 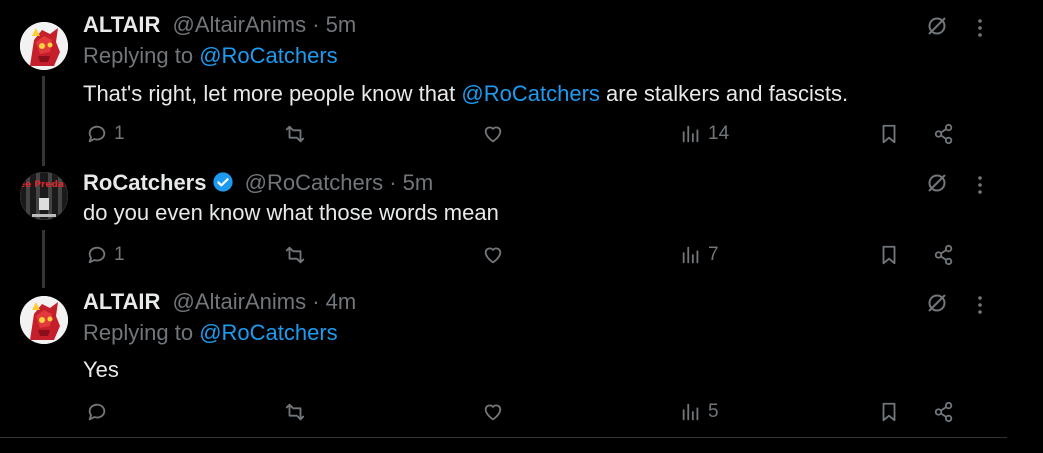 I want to click on tweet-actions: 1 7, so click(x=503, y=255).